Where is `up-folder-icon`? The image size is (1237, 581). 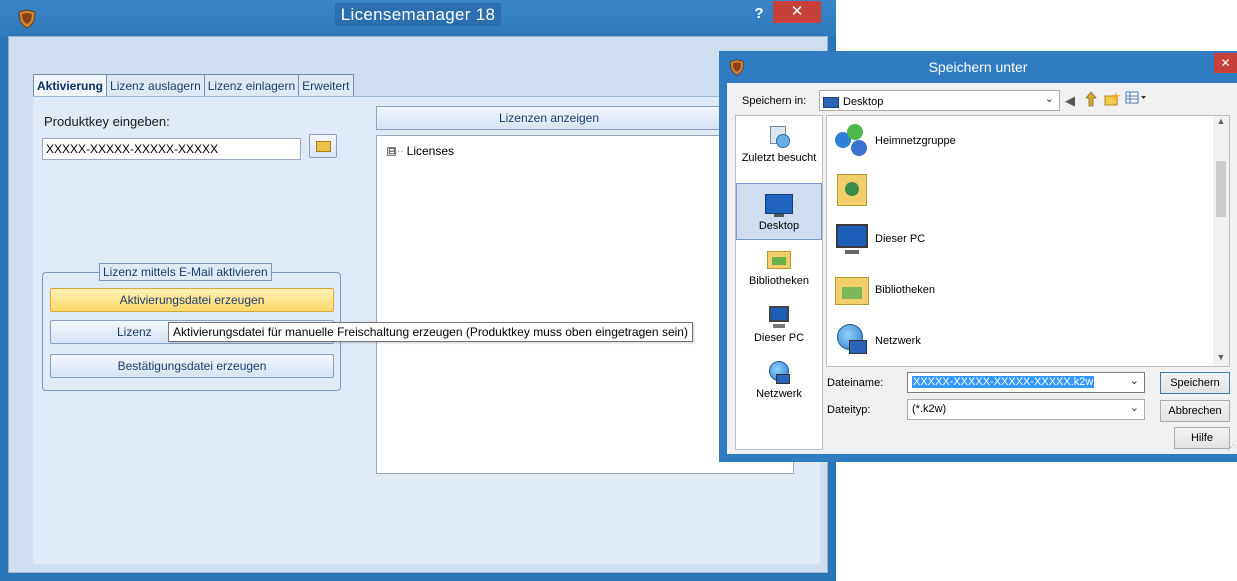
up-folder-icon is located at coordinates (1091, 99).